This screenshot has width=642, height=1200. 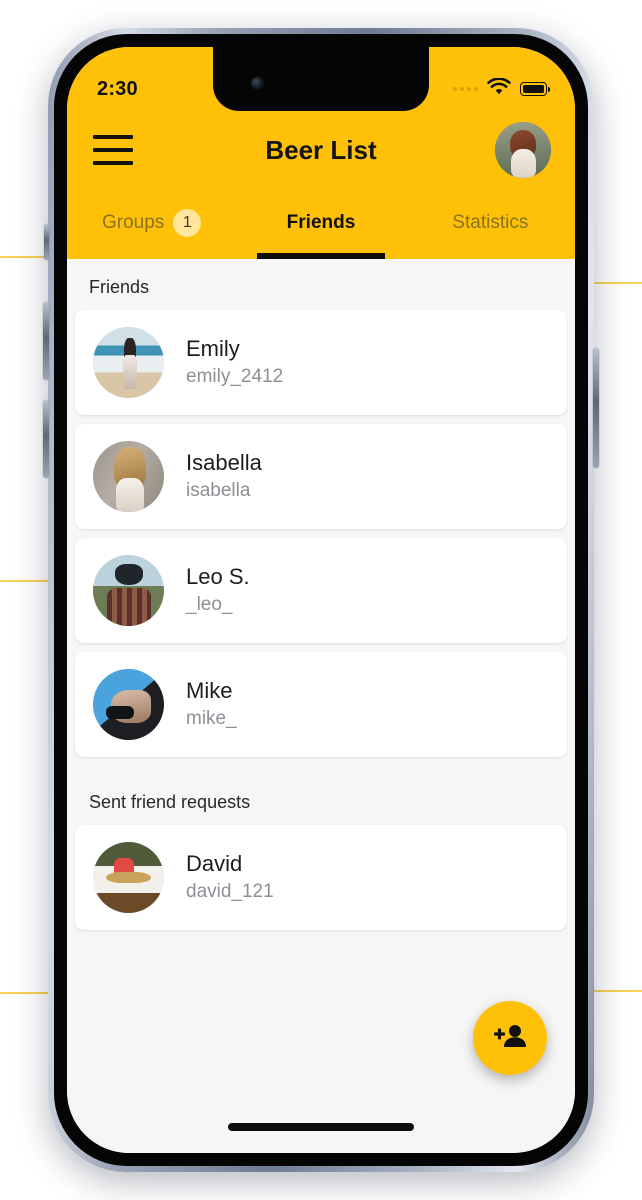 I want to click on section-header-friends: Friends, so click(x=321, y=284).